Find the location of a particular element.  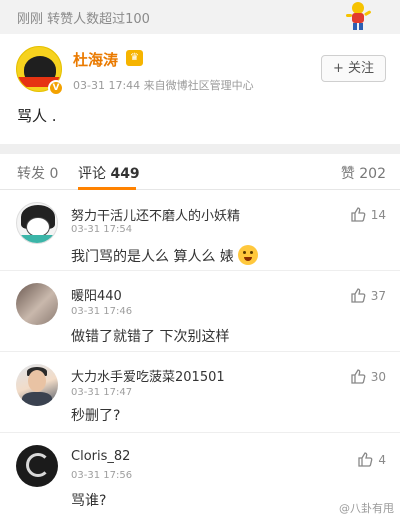

comment-time: 03-31 17:47 is located at coordinates (102, 392).